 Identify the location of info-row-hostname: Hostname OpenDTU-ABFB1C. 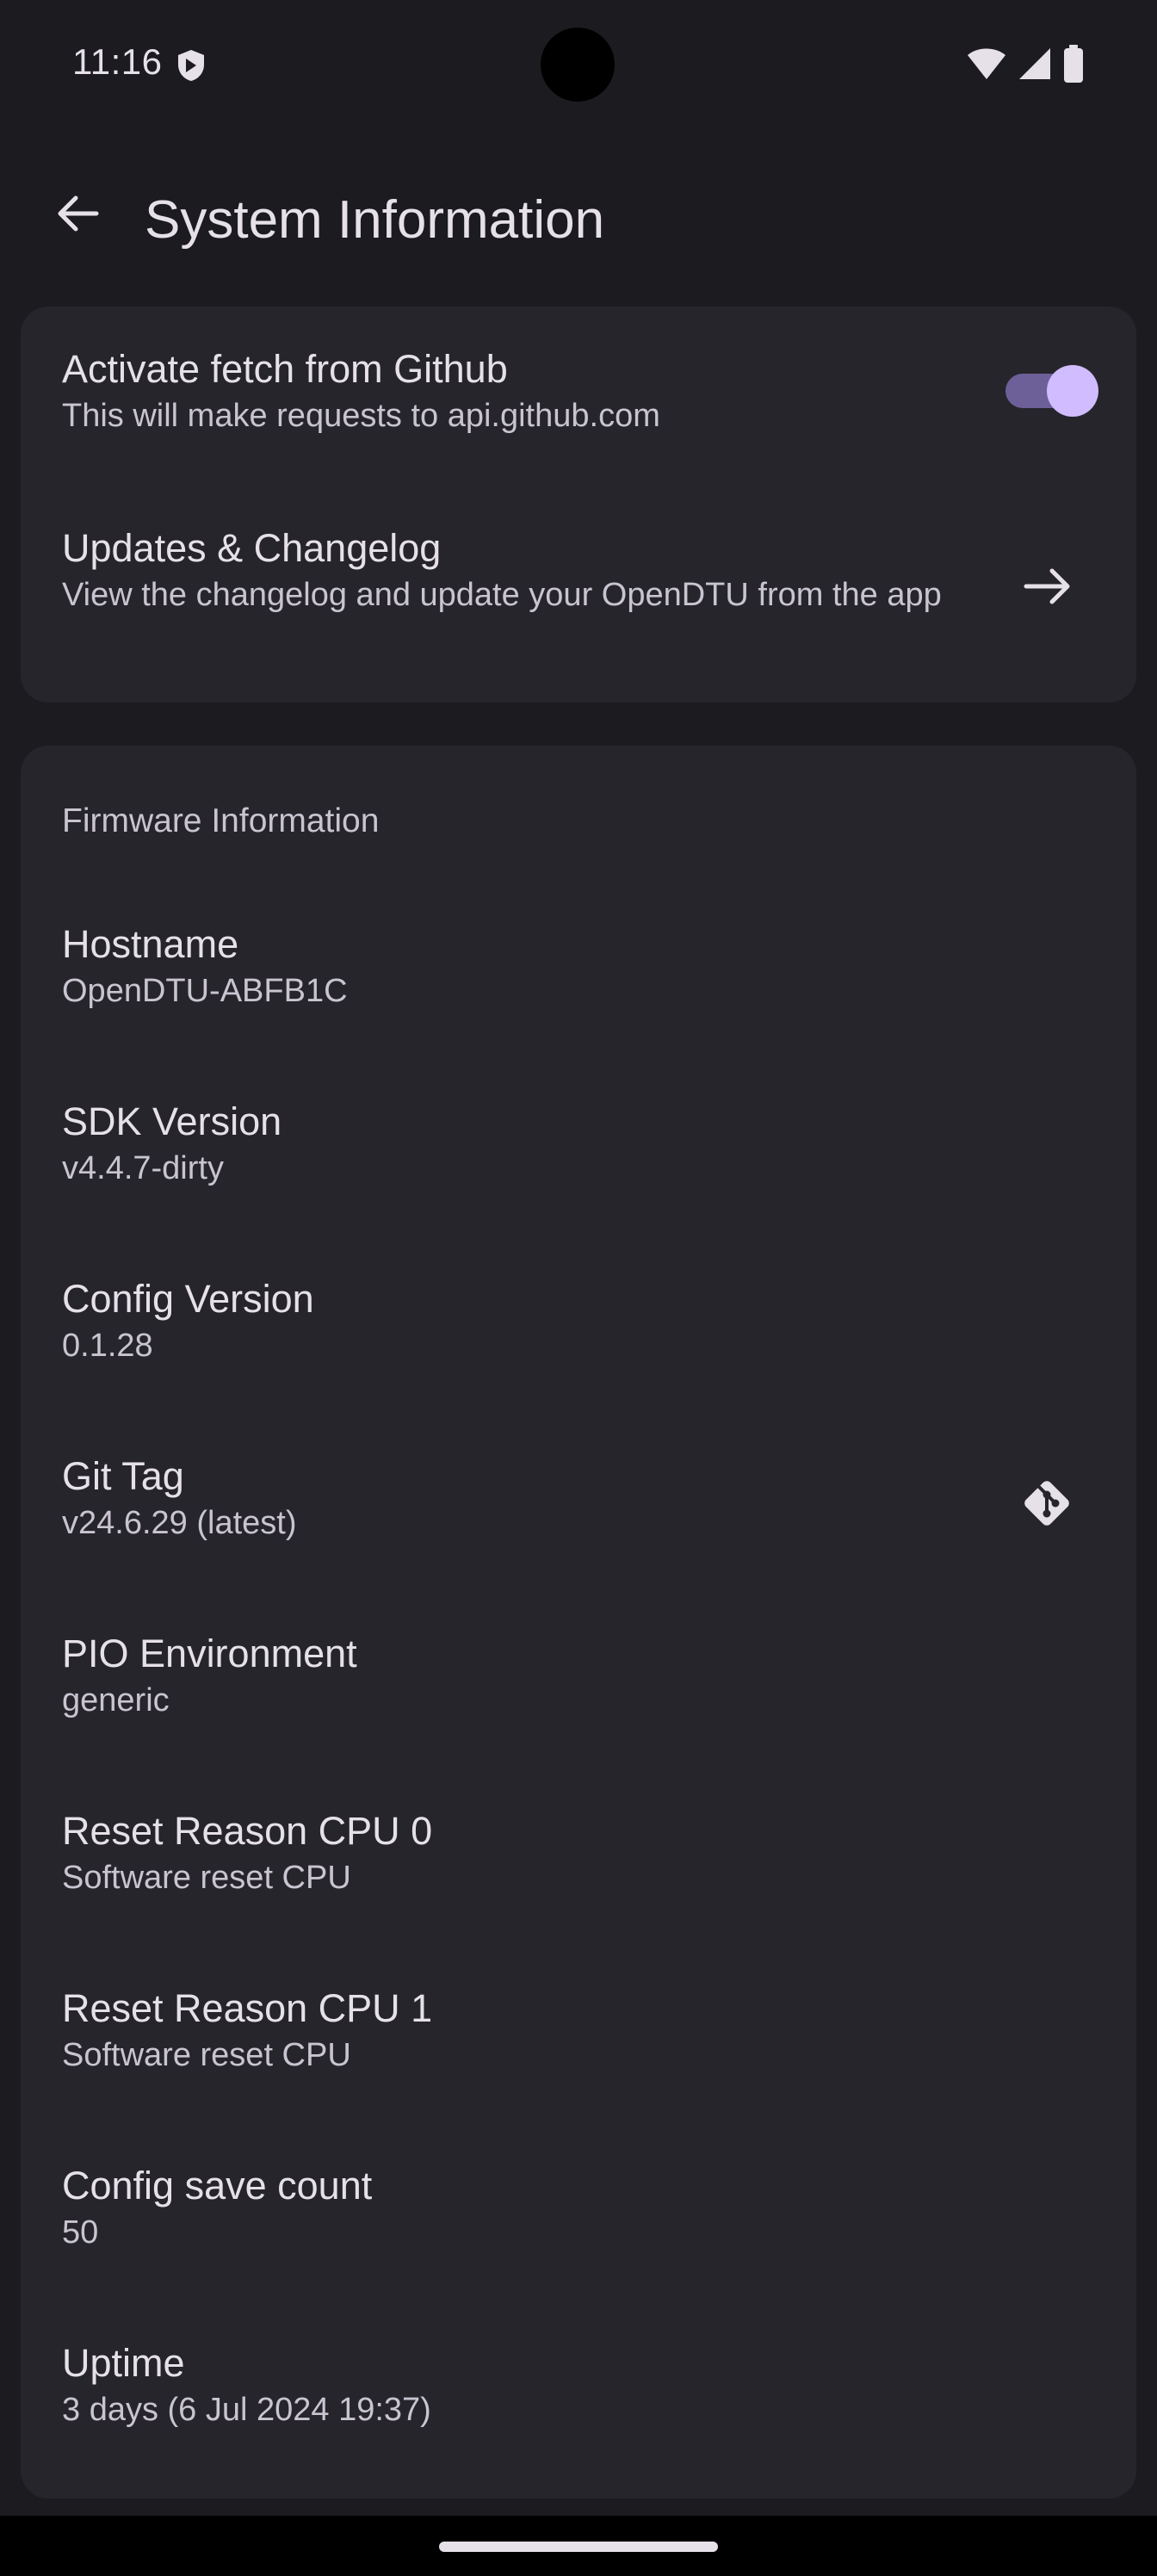
(579, 966).